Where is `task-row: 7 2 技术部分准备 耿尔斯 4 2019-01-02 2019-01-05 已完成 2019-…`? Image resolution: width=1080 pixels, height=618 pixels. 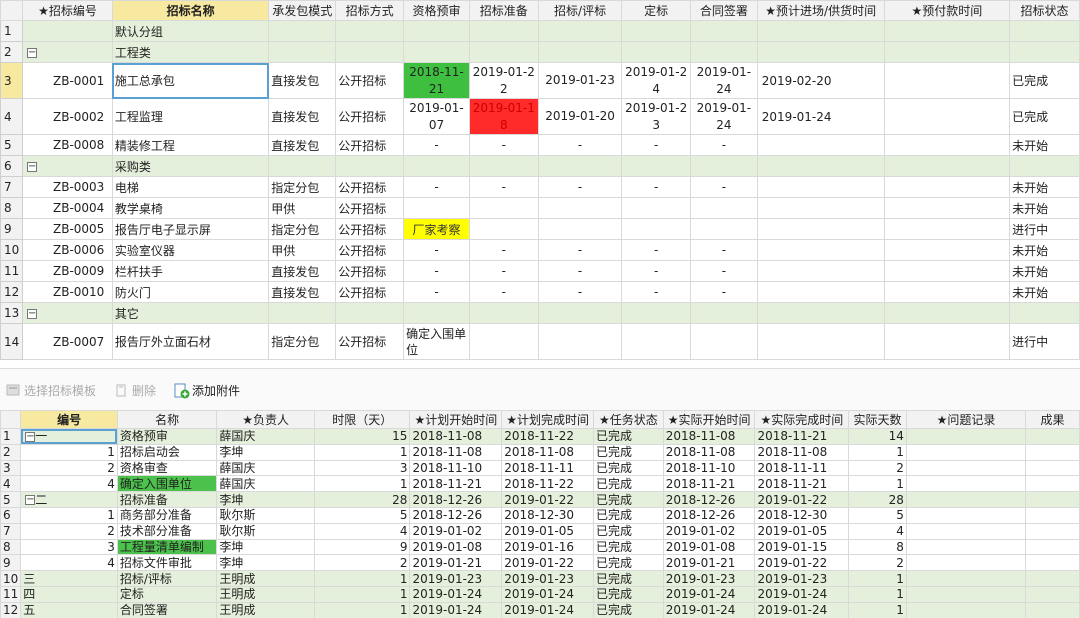
task-row: 7 2 技术部分准备 耿尔斯 4 2019-01-02 2019-01-05 已完成 2019-… is located at coordinates (540, 531).